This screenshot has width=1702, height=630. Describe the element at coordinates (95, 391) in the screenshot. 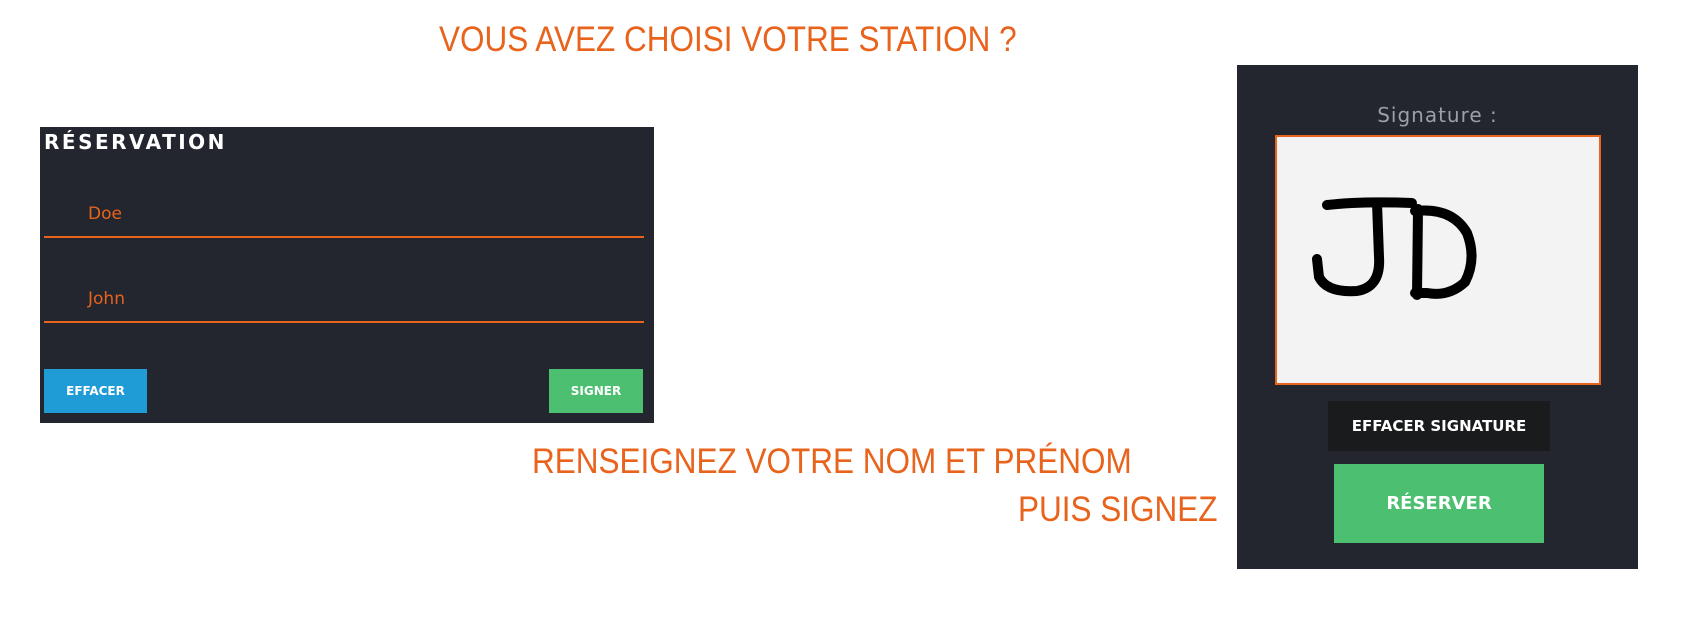

I see `clear-button: EFFACER` at that location.